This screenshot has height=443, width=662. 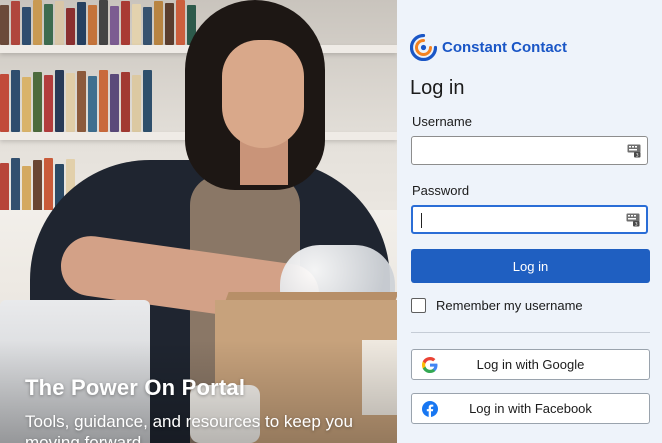 I want to click on google-icon, so click(x=430, y=365).